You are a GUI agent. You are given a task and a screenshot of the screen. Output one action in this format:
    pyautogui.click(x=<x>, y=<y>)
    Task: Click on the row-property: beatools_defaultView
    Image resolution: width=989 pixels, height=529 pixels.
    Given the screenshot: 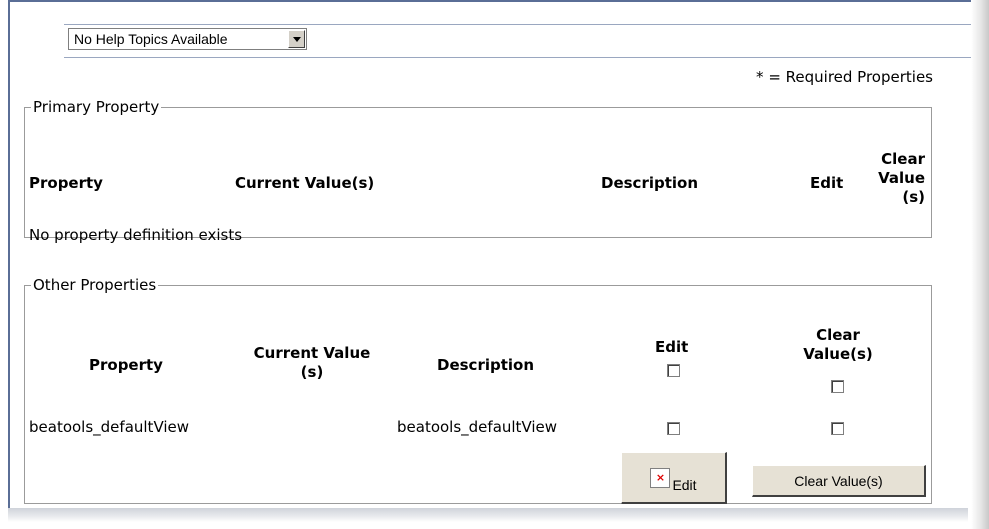 What is the action you would take?
    pyautogui.click(x=109, y=427)
    